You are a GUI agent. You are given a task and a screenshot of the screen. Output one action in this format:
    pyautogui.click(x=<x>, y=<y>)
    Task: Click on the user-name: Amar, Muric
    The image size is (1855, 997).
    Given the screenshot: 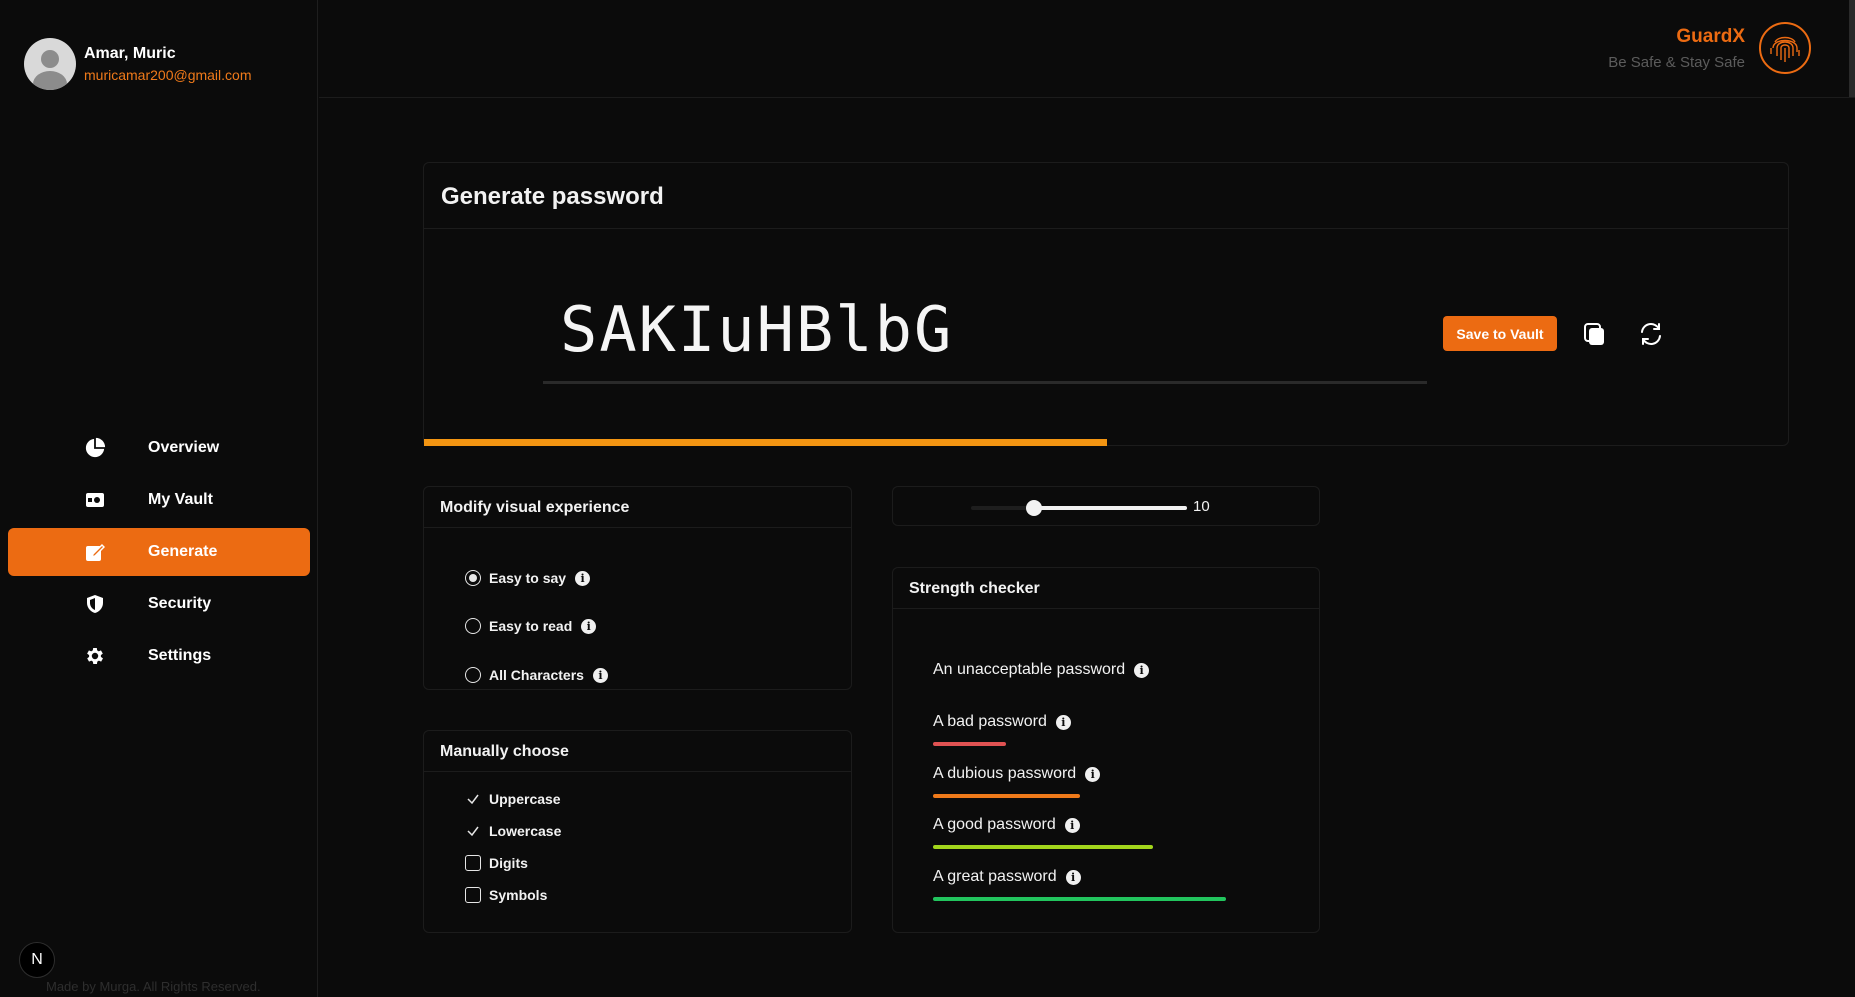 What is the action you would take?
    pyautogui.click(x=130, y=53)
    